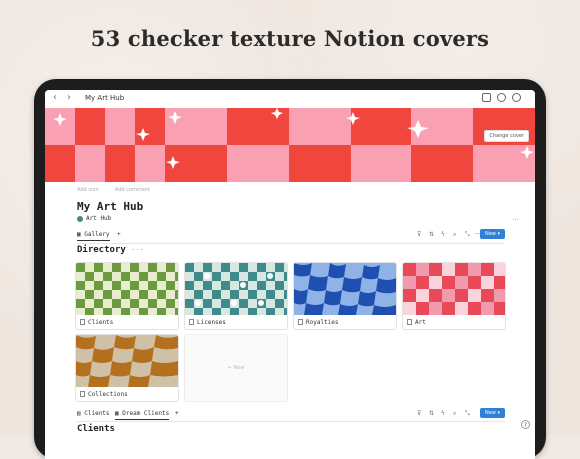 This screenshot has height=459, width=580. I want to click on tab-clients-label: Clients, so click(97, 413).